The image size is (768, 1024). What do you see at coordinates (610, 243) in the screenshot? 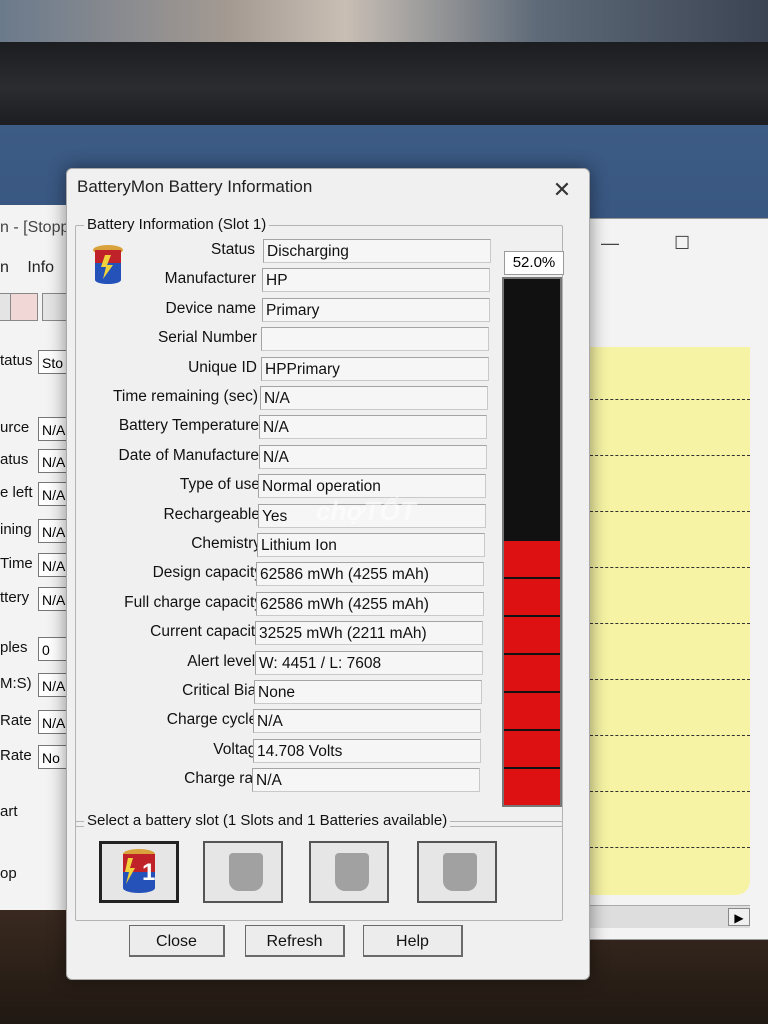
I see `minimize-icon: —` at bounding box center [610, 243].